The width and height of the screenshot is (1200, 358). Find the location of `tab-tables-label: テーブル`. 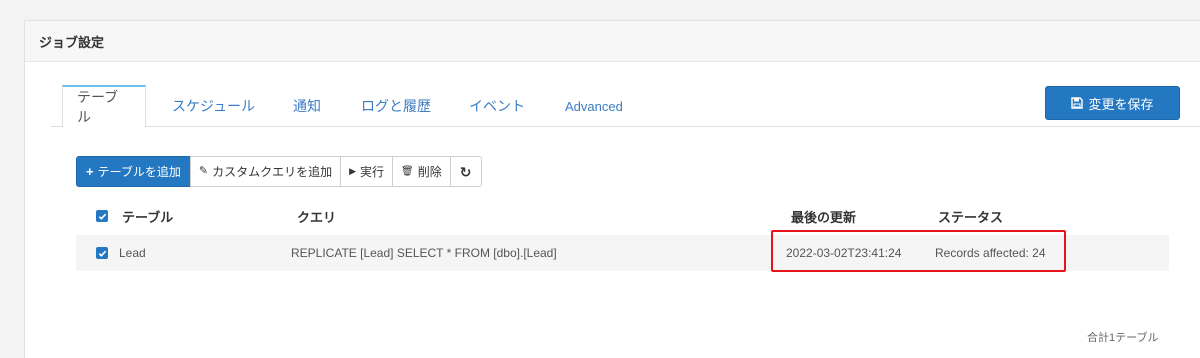

tab-tables-label: テーブル is located at coordinates (98, 107).